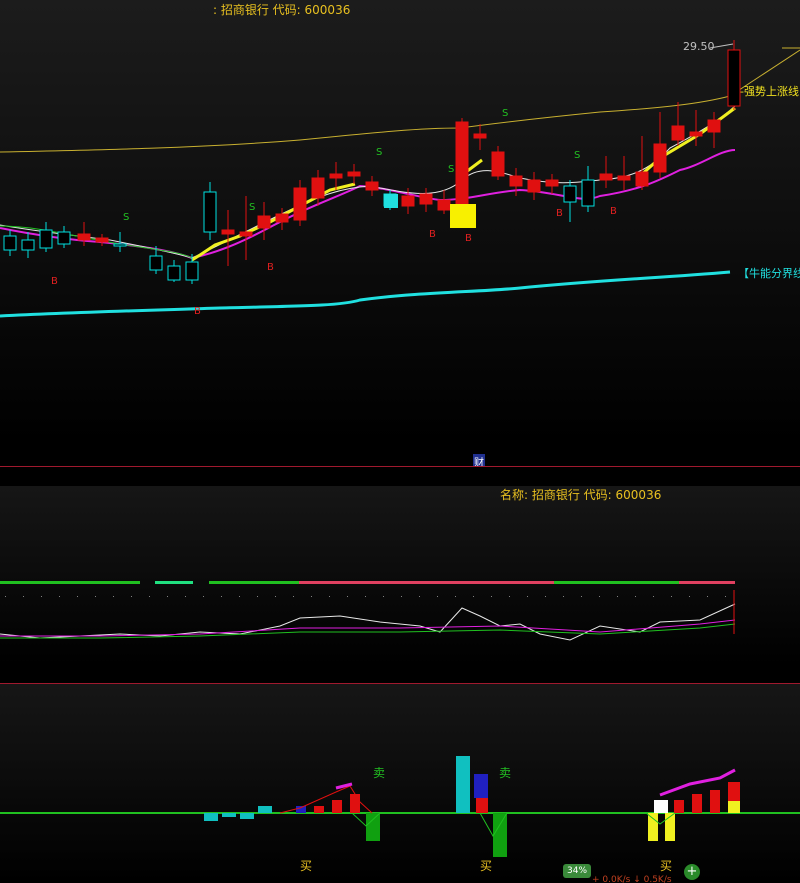 Image resolution: width=800 pixels, height=883 pixels. I want to click on pane-divider, so click(400, 466).